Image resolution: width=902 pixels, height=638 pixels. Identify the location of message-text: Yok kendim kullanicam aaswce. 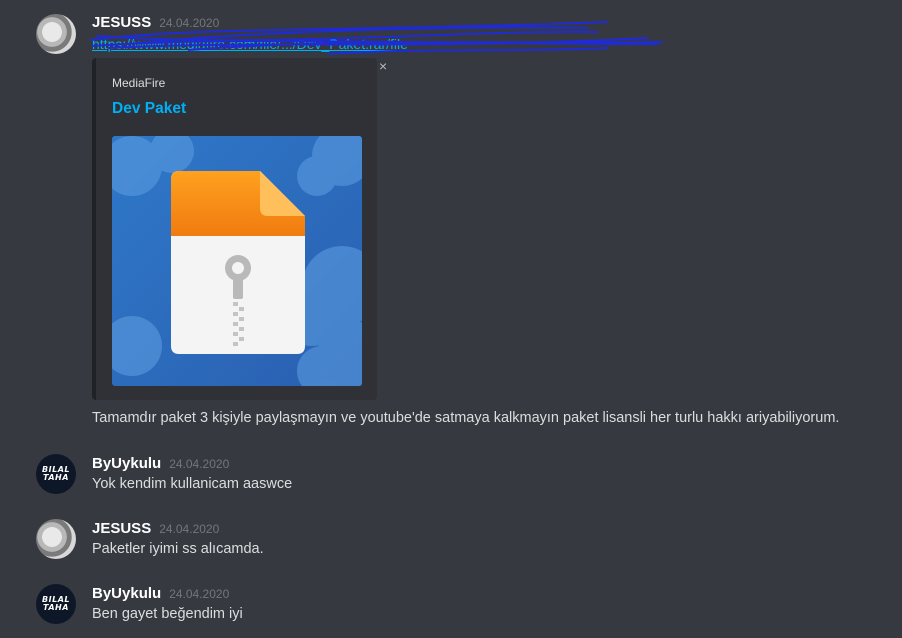
(192, 484).